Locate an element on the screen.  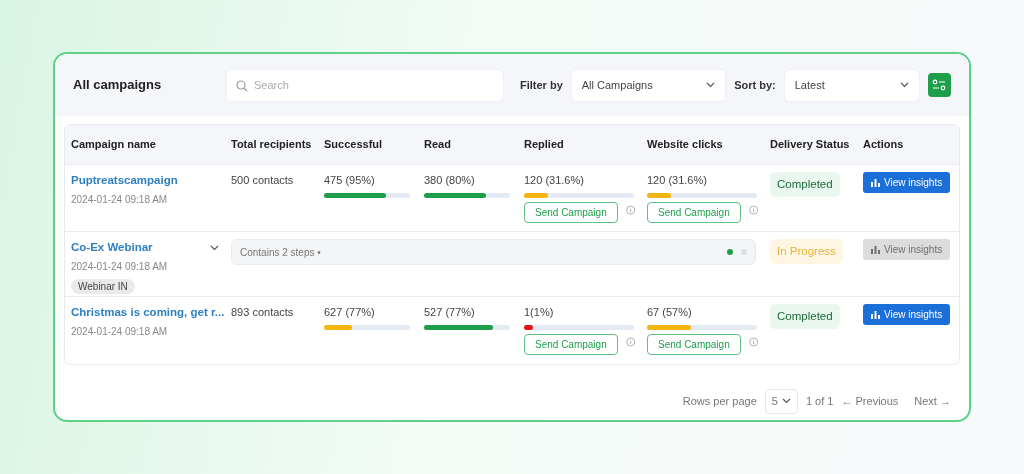
campaign-link: Co-Ex Webinar is located at coordinates (112, 248).